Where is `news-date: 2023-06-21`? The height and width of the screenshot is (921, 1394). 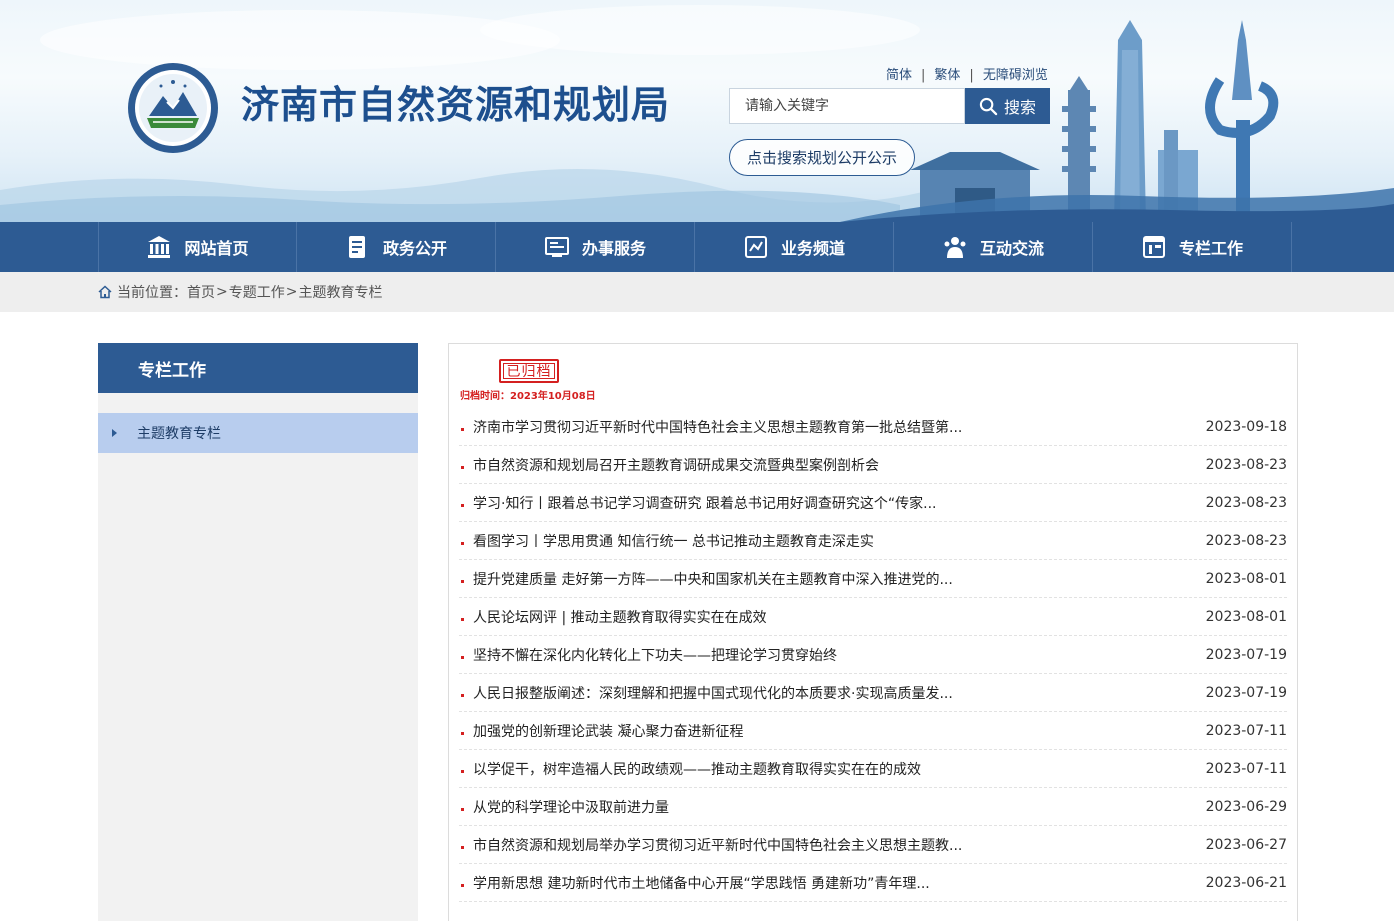 news-date: 2023-06-21 is located at coordinates (1246, 882).